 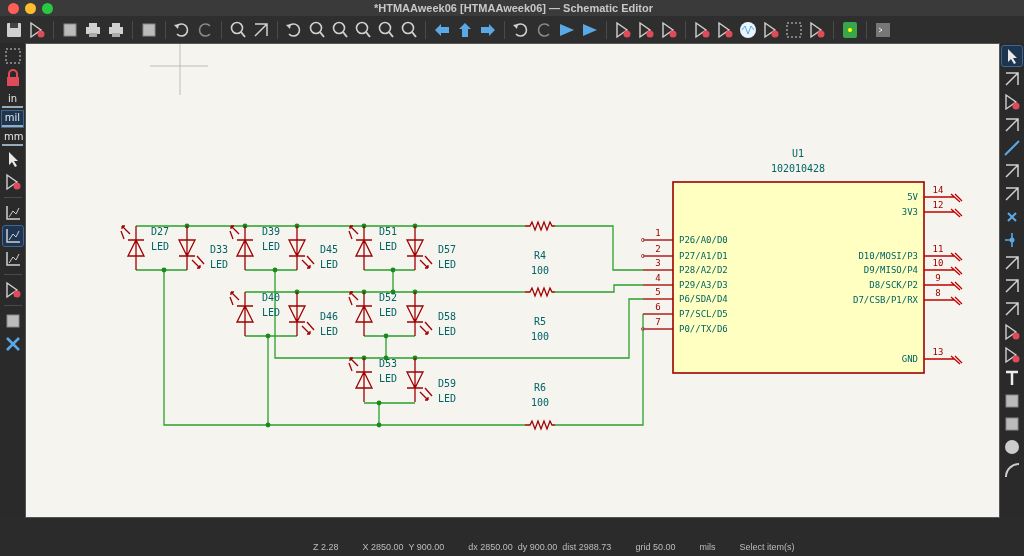 What do you see at coordinates (798, 168) in the screenshot?
I see `ic-value: 102010428` at bounding box center [798, 168].